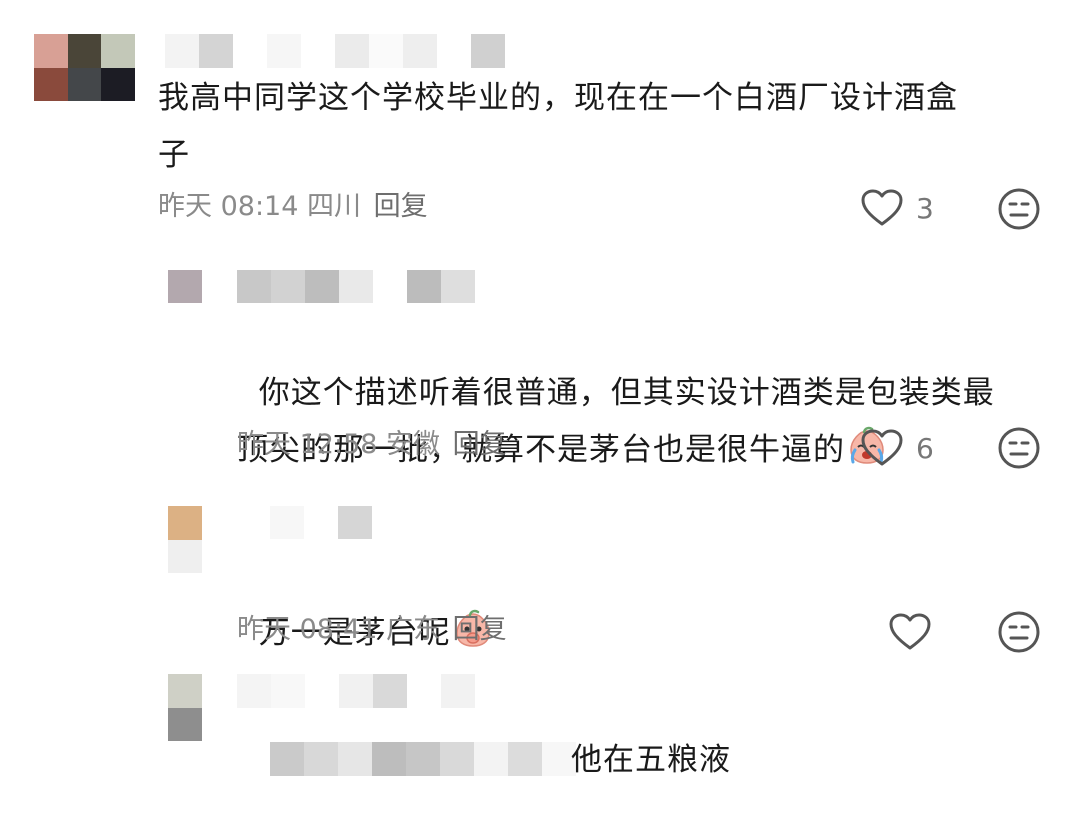  Describe the element at coordinates (334, 206) in the screenshot. I see `comment-location: 四川` at that location.